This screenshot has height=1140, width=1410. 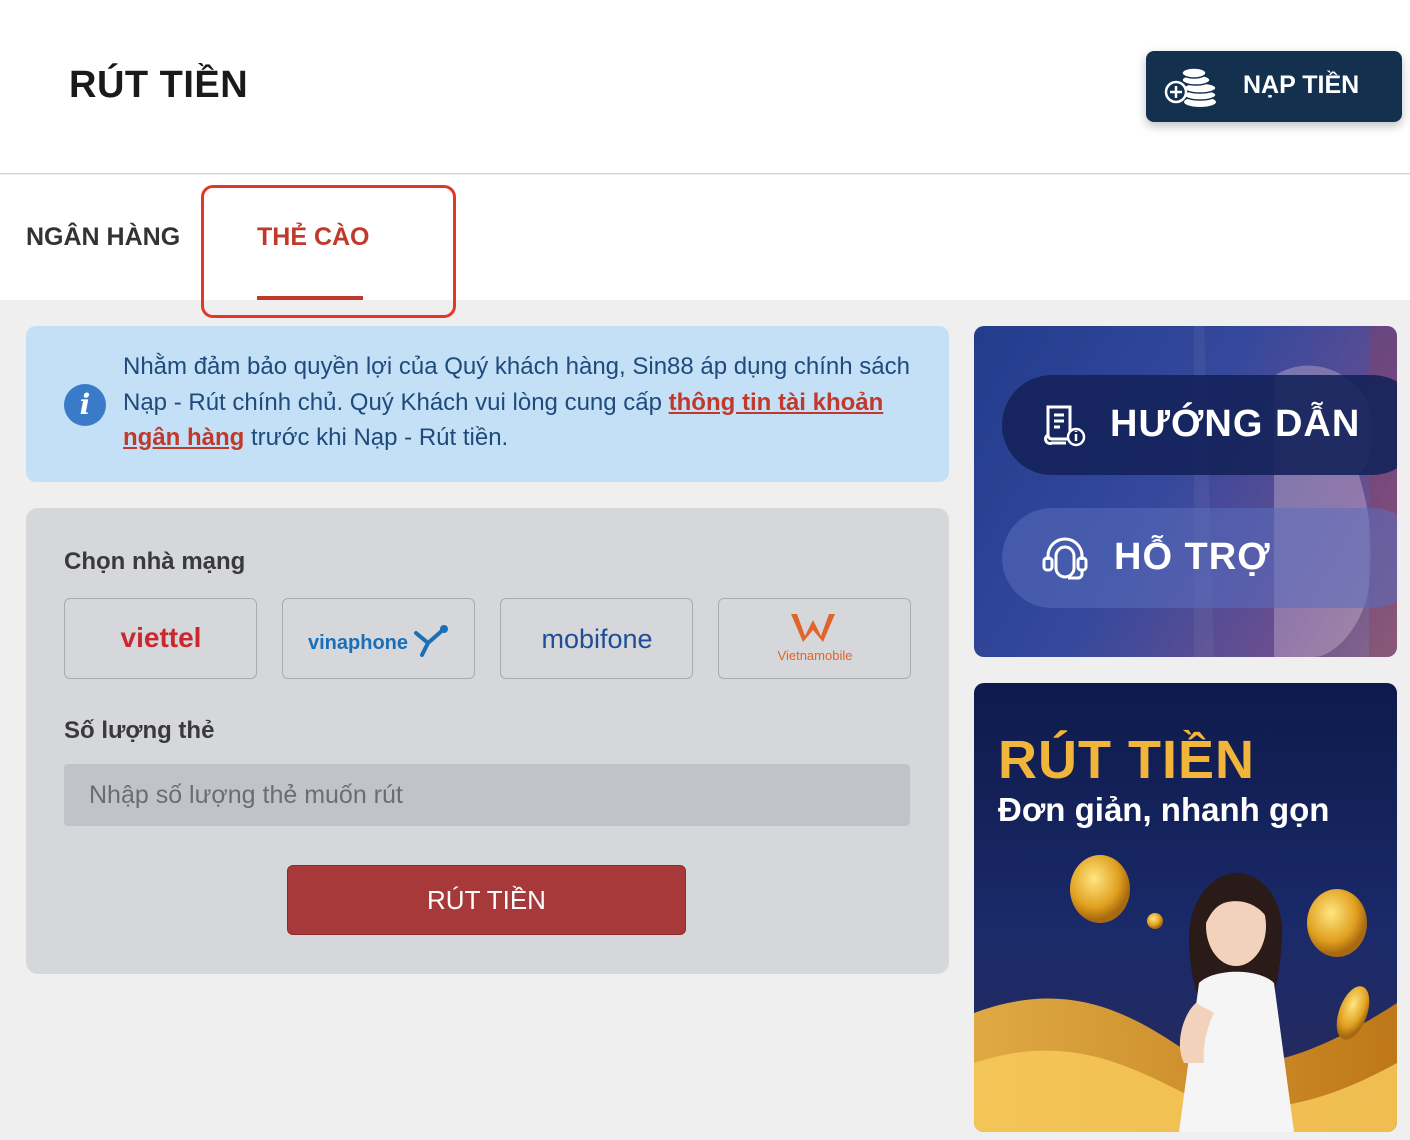 What do you see at coordinates (159, 85) in the screenshot?
I see `page-title: RÚT TIỀN` at bounding box center [159, 85].